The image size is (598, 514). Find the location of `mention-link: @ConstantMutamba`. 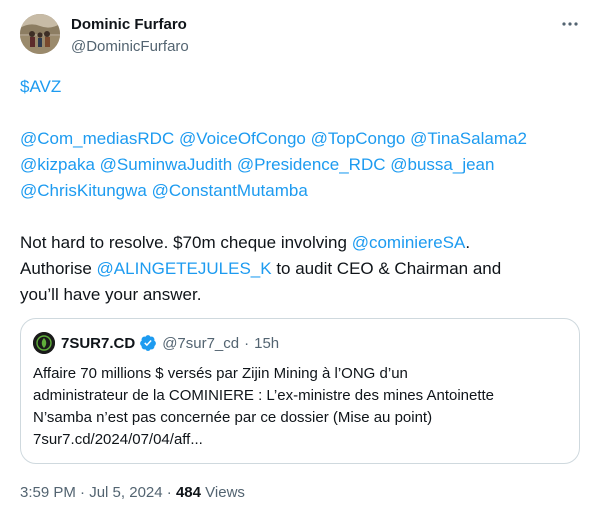

mention-link: @ConstantMutamba is located at coordinates (230, 190).